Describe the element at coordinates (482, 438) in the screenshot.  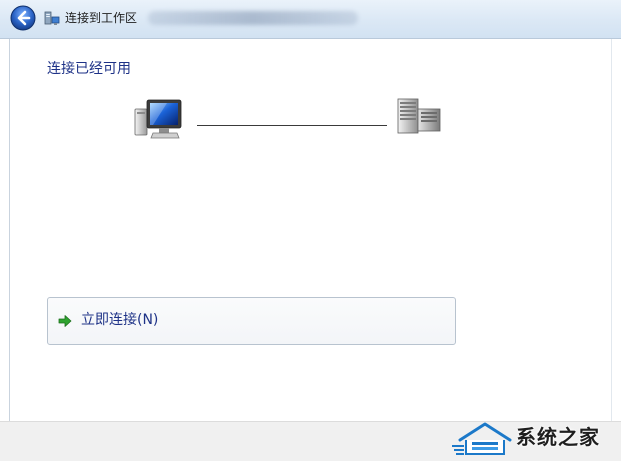
I see `watermark-house-logo-icon` at that location.